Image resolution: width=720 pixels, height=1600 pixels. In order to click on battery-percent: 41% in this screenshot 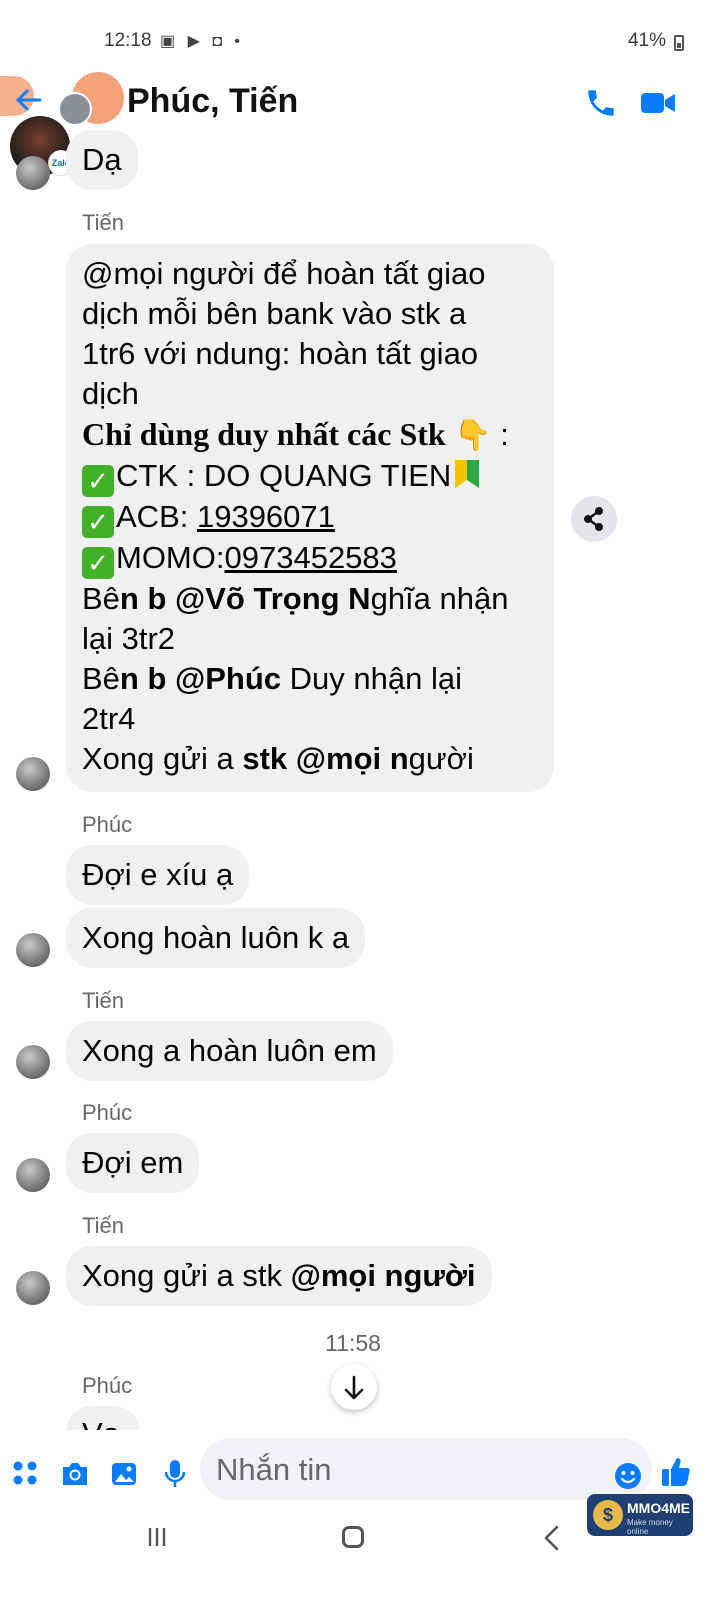, I will do `click(646, 40)`.